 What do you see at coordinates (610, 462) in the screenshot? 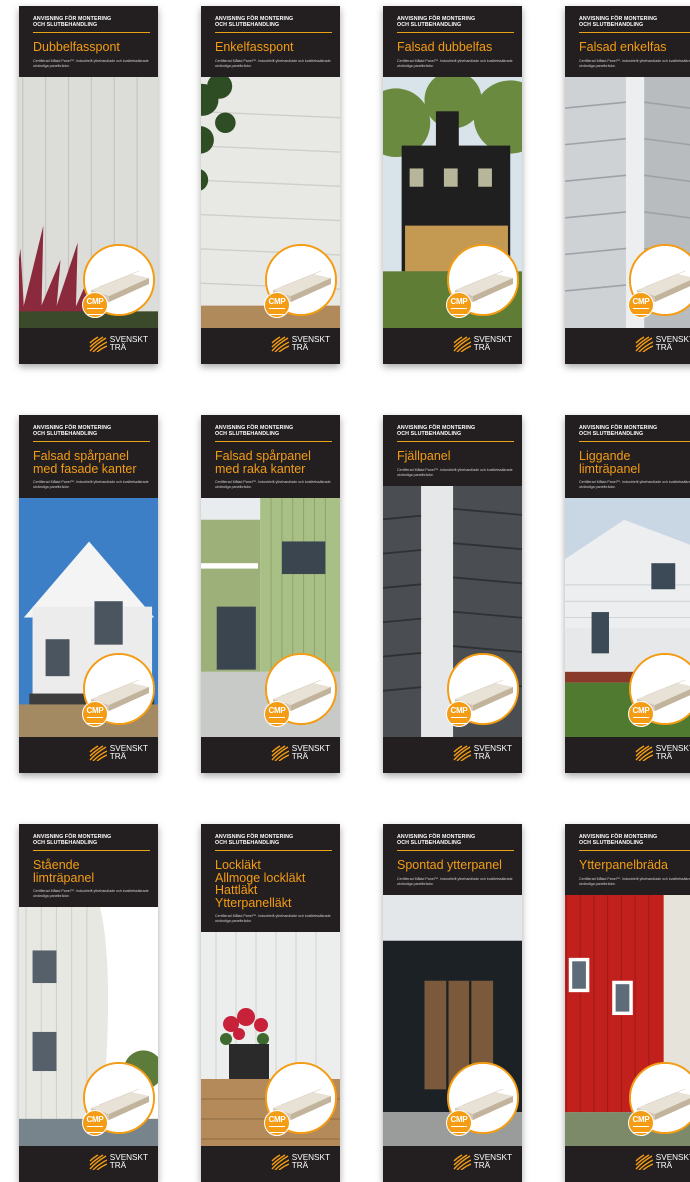
I see `brochure-title: Liggande limträpanel` at bounding box center [610, 462].